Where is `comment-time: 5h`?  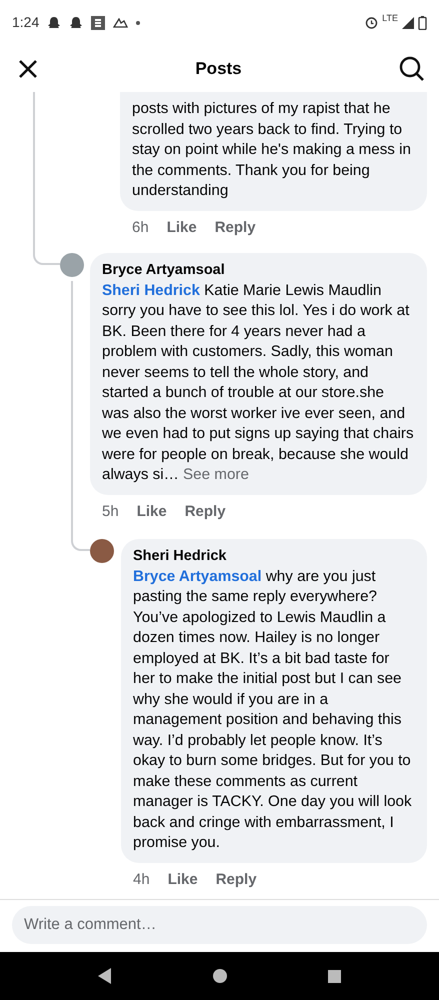 comment-time: 5h is located at coordinates (110, 512).